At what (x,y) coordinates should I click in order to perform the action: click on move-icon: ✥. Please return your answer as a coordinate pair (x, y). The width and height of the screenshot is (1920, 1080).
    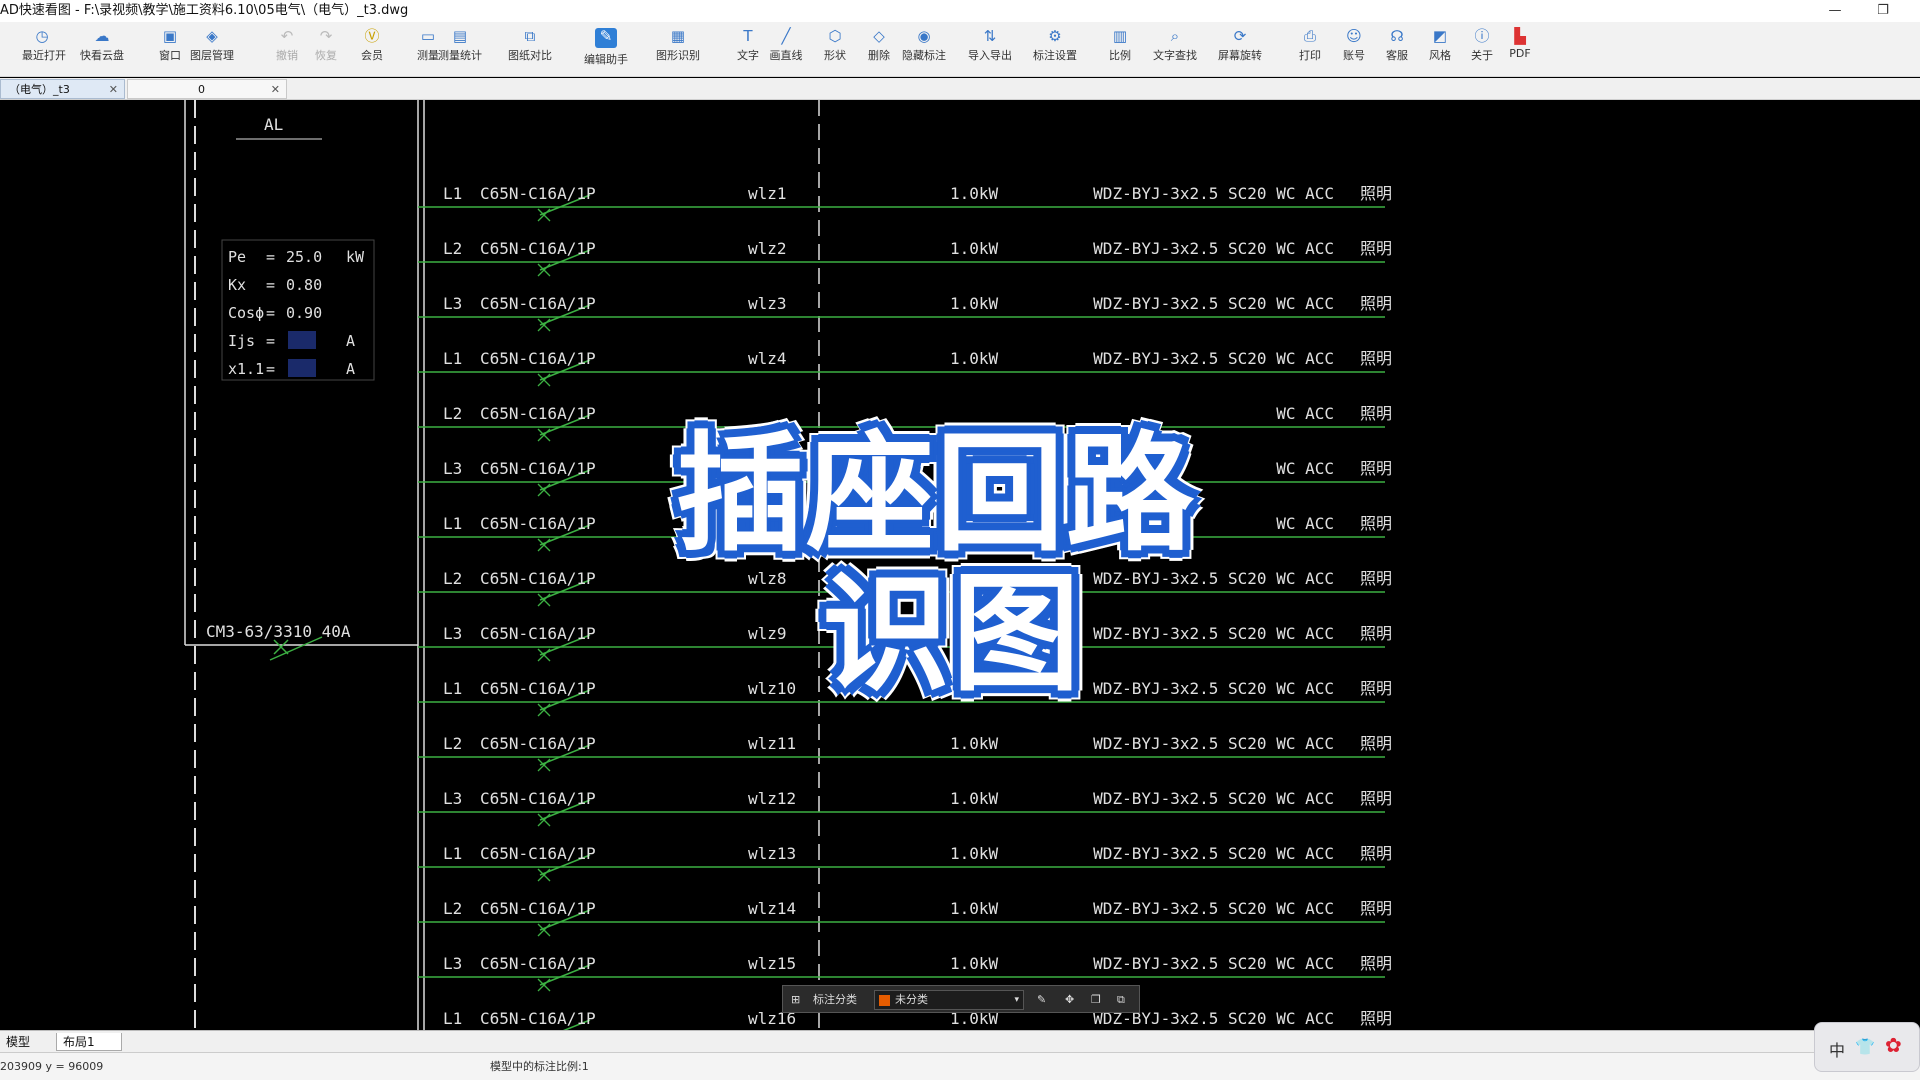
    Looking at the image, I should click on (1069, 1000).